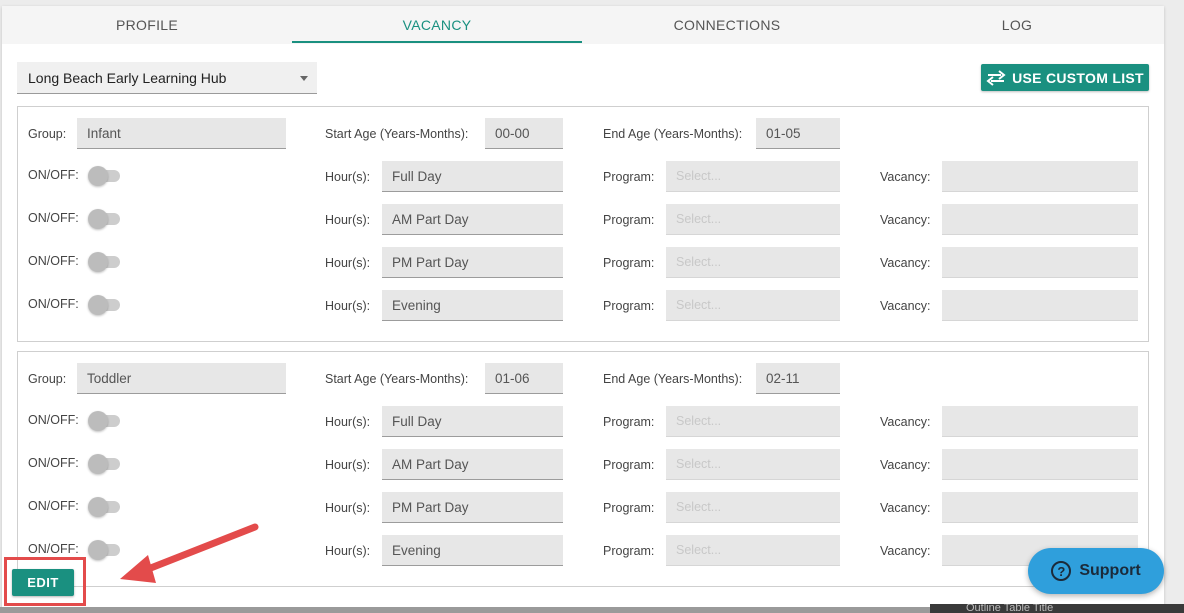 The width and height of the screenshot is (1184, 613). I want to click on edit-button: EDIT, so click(43, 582).